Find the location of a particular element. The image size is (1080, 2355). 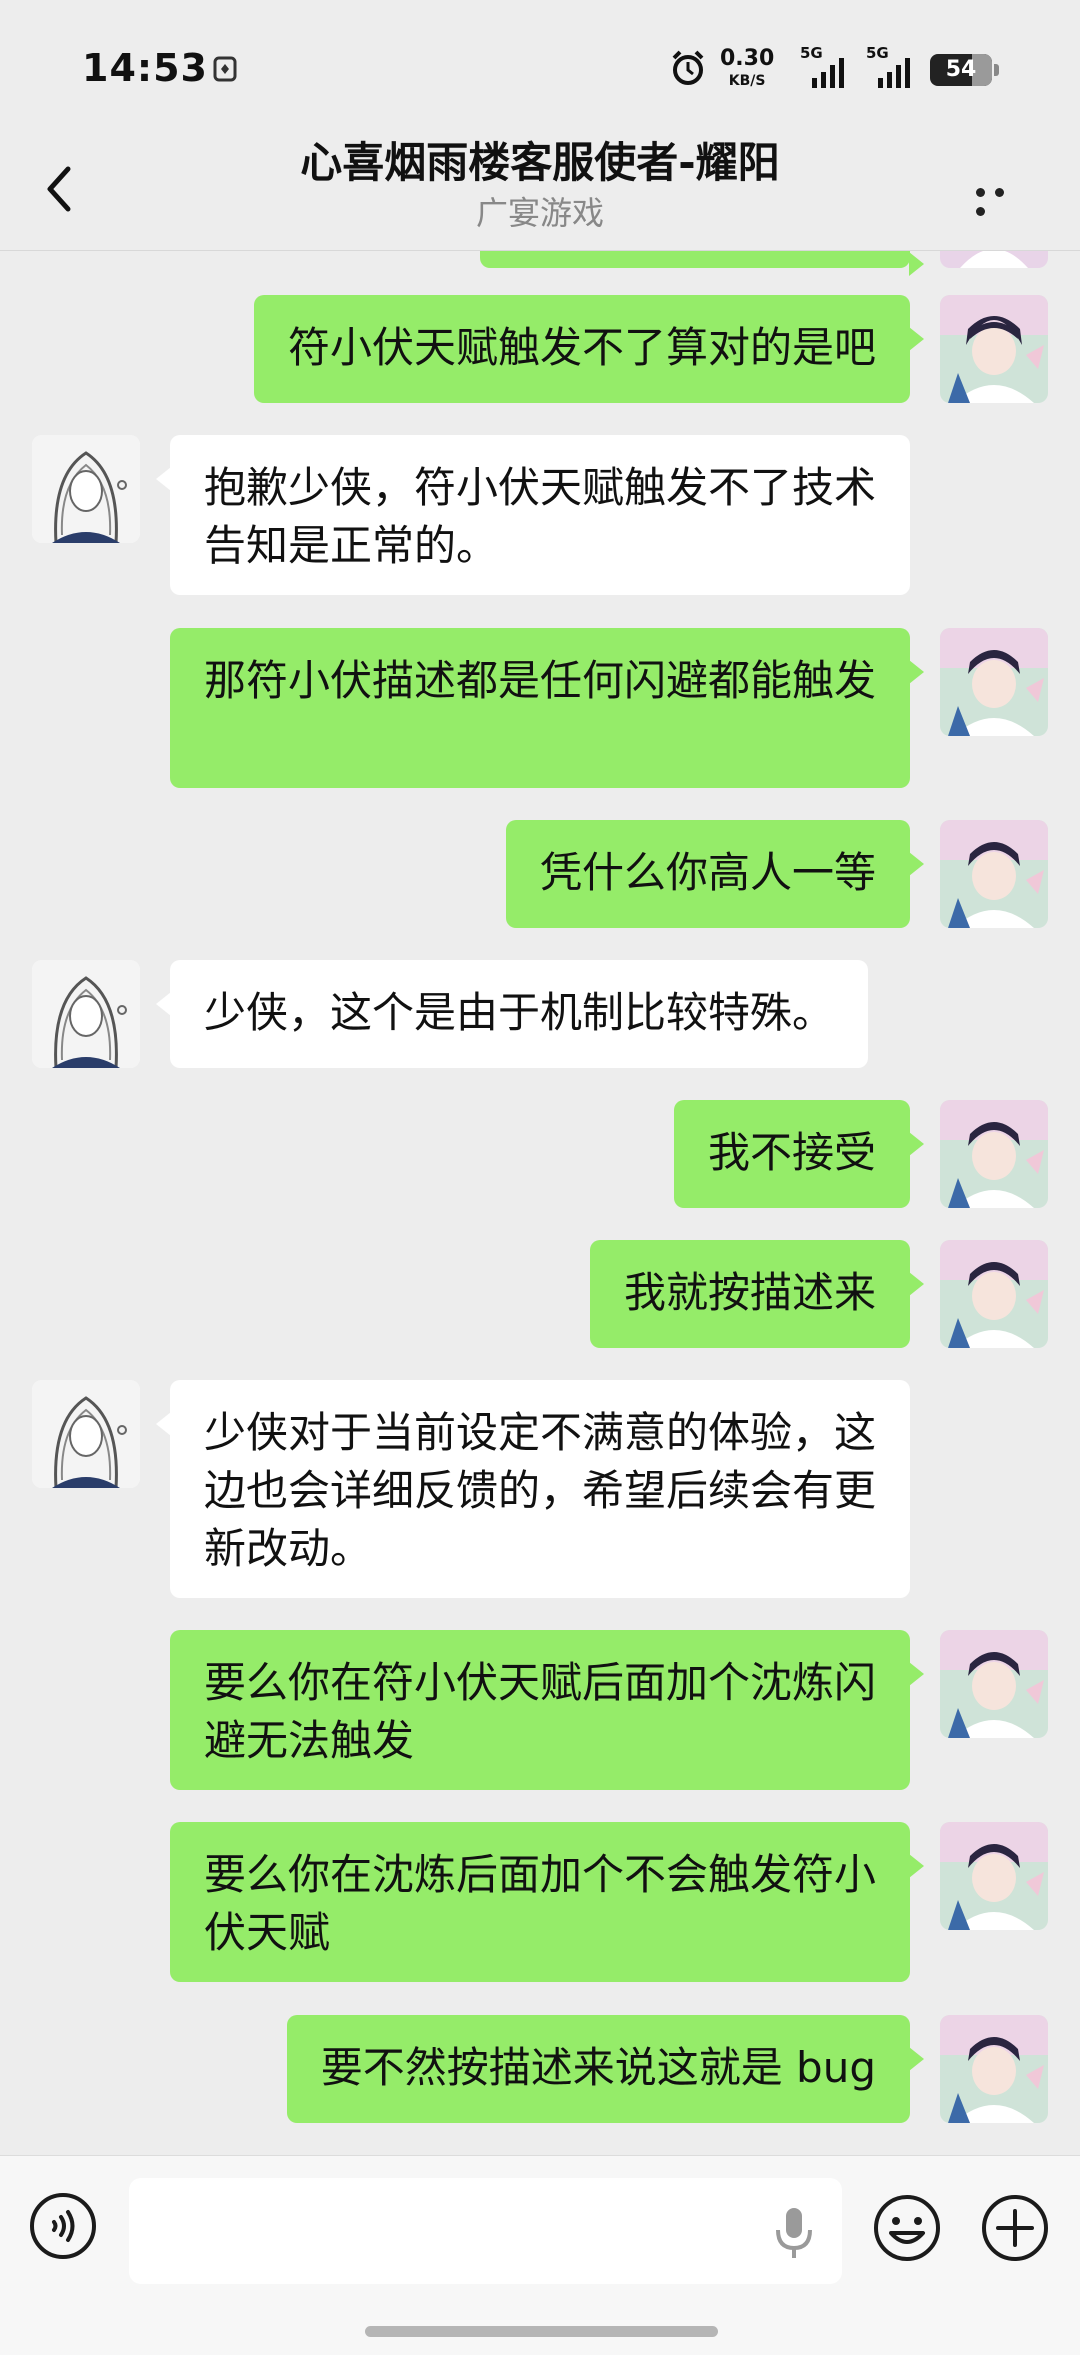

battery-indicator: 54 is located at coordinates (964, 70).